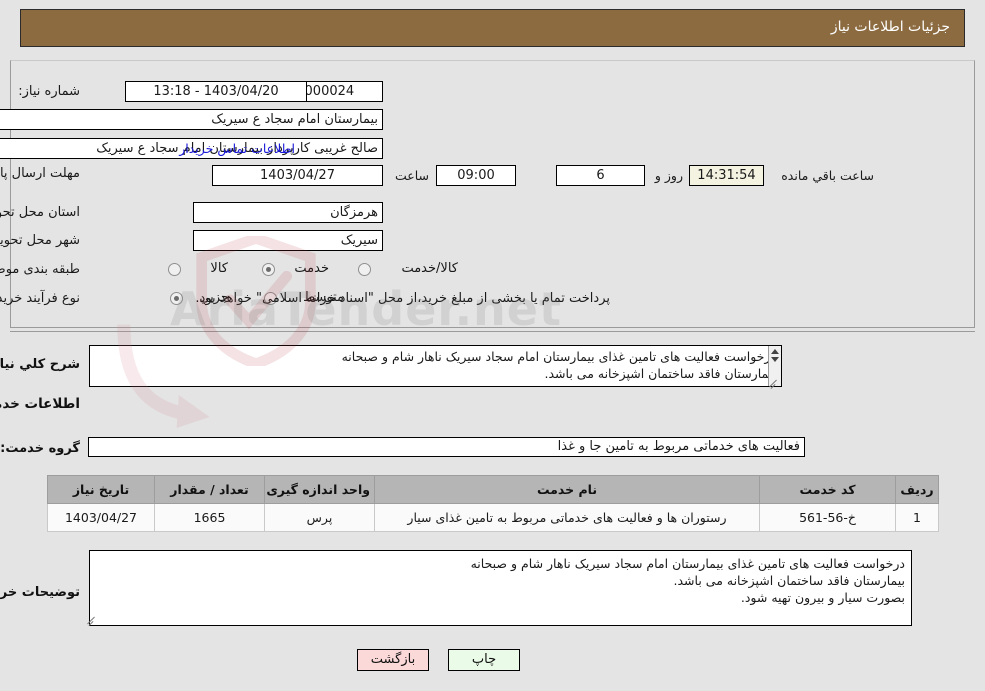  Describe the element at coordinates (827, 175) in the screenshot. I see `countdown-label: ساعت باقي مانده` at that location.